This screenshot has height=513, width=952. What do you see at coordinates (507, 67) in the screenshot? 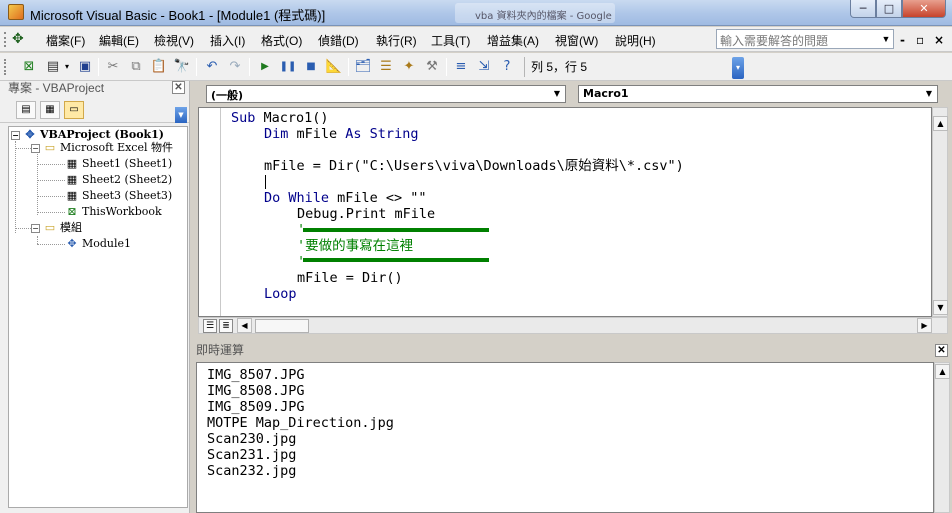
I see `help-icon: ?` at bounding box center [507, 67].